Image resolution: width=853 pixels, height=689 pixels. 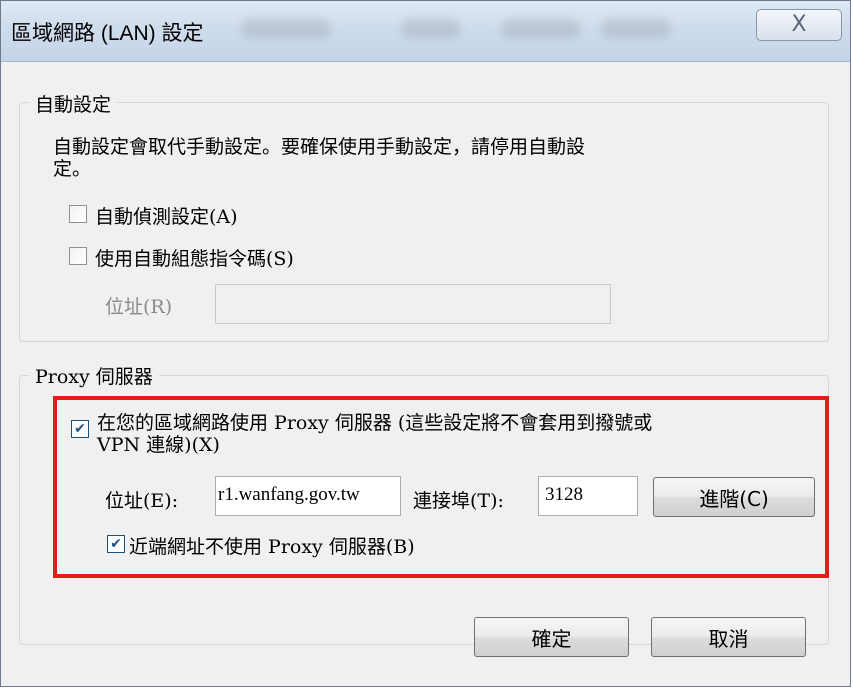 What do you see at coordinates (194, 257) in the screenshot?
I see `use-script-label: 使用自動組態指令碼(S)` at bounding box center [194, 257].